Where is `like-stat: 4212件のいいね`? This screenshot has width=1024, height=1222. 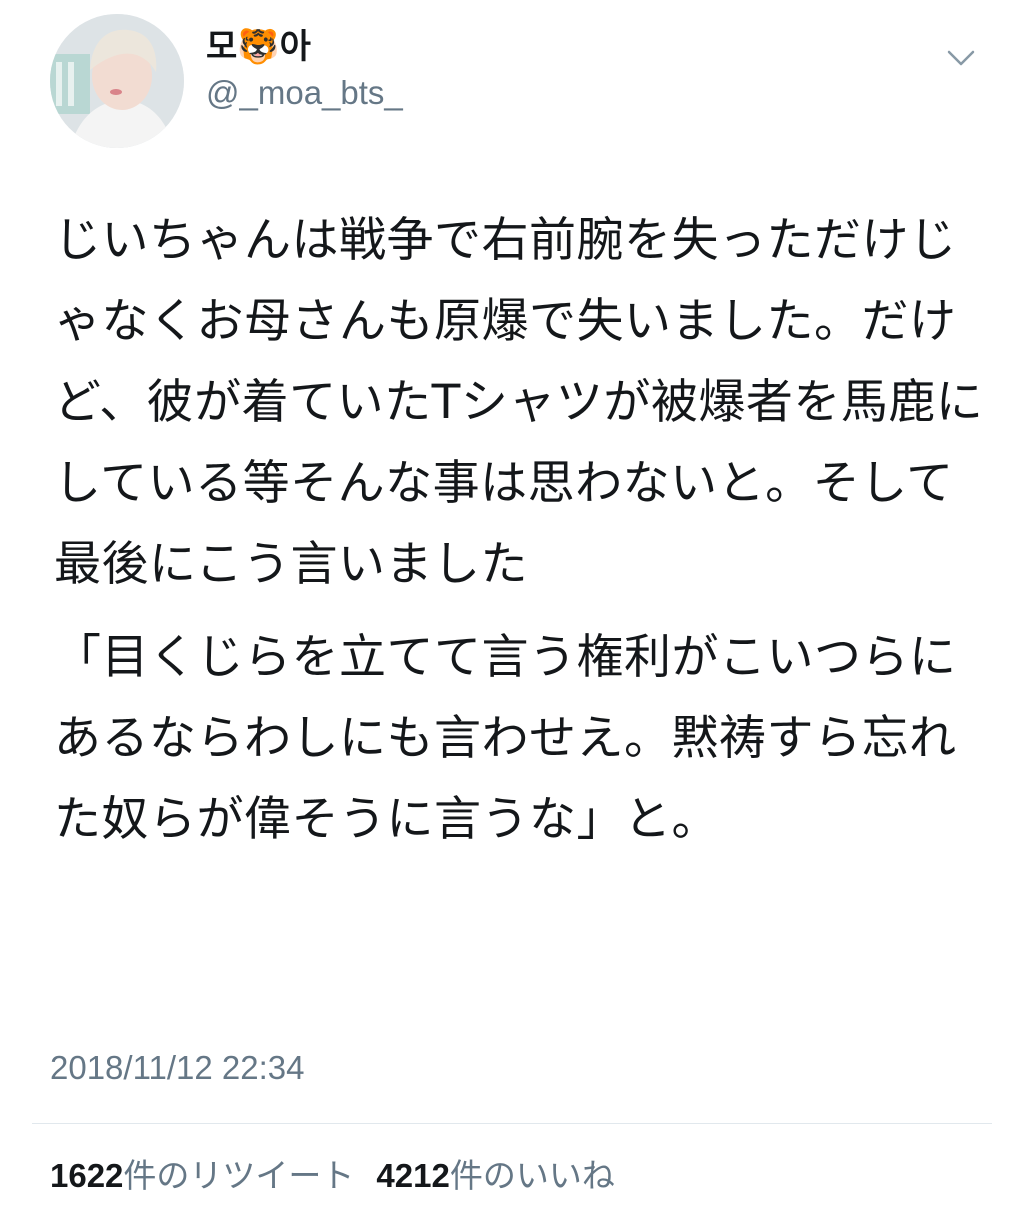
like-stat: 4212件のいいね is located at coordinates (495, 1176).